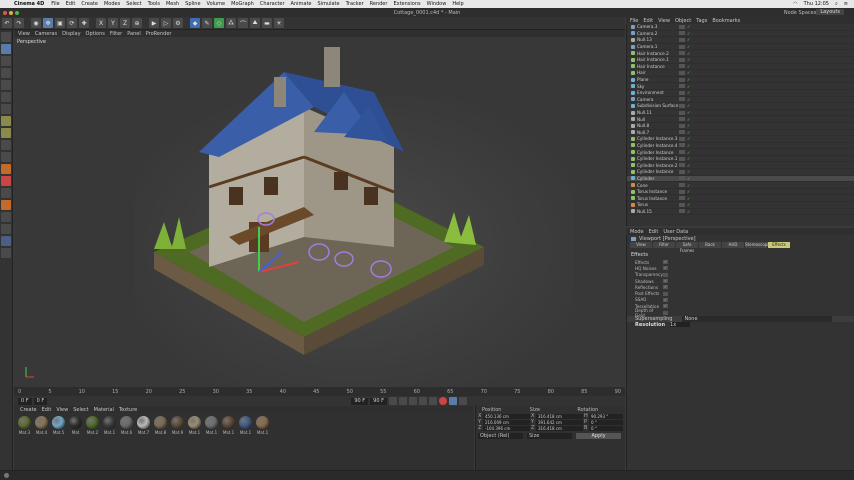 The image size is (854, 480). I want to click on coordinate-system-icon: ⊕, so click(137, 23).